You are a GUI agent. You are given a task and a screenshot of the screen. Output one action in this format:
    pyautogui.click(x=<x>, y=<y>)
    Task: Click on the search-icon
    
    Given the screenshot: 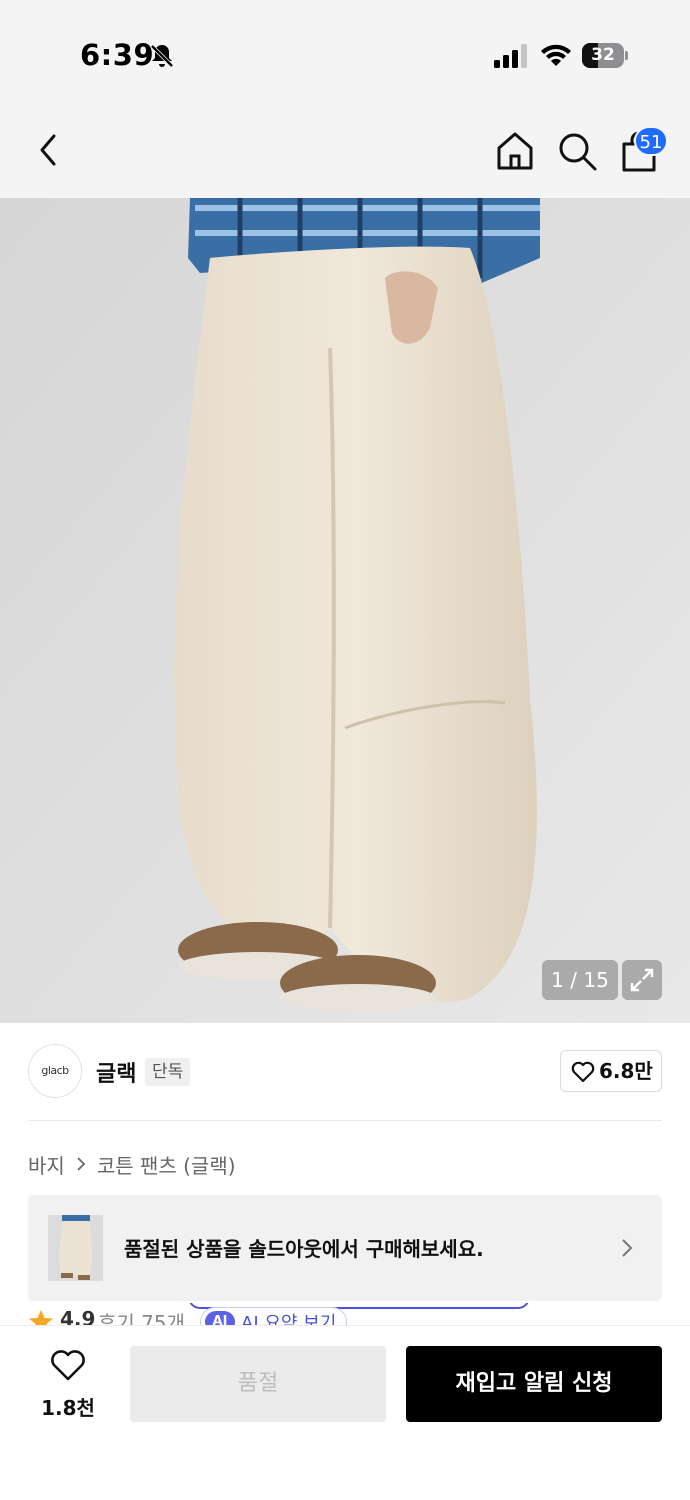 What is the action you would take?
    pyautogui.click(x=577, y=151)
    